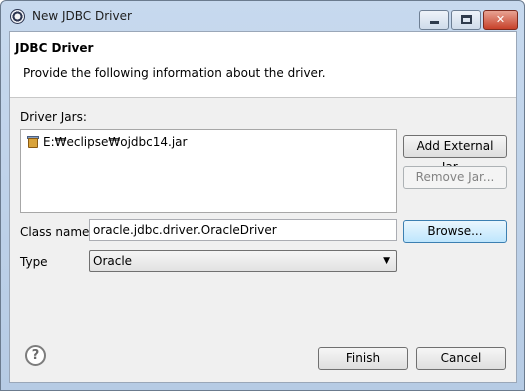 The image size is (525, 391). Describe the element at coordinates (33, 142) in the screenshot. I see `jar-icon` at that location.